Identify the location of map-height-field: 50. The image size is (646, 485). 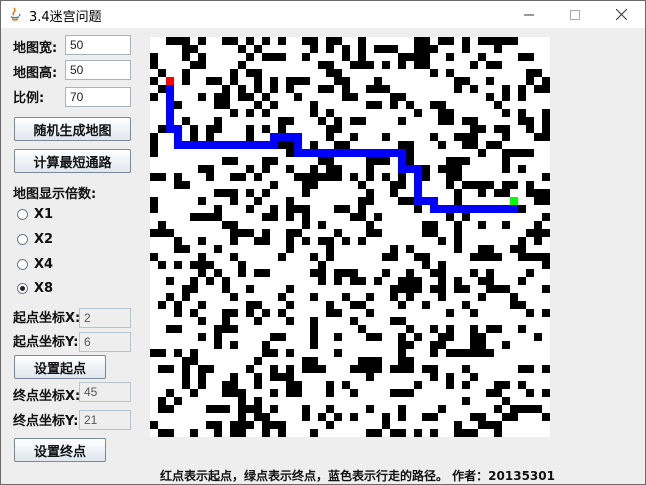
(98, 70).